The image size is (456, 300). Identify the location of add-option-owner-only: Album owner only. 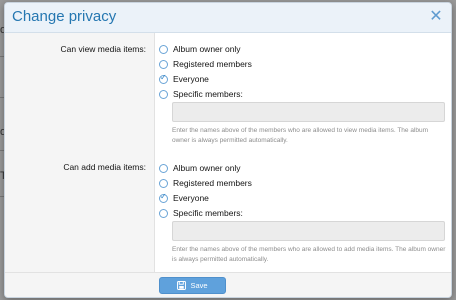
(200, 168).